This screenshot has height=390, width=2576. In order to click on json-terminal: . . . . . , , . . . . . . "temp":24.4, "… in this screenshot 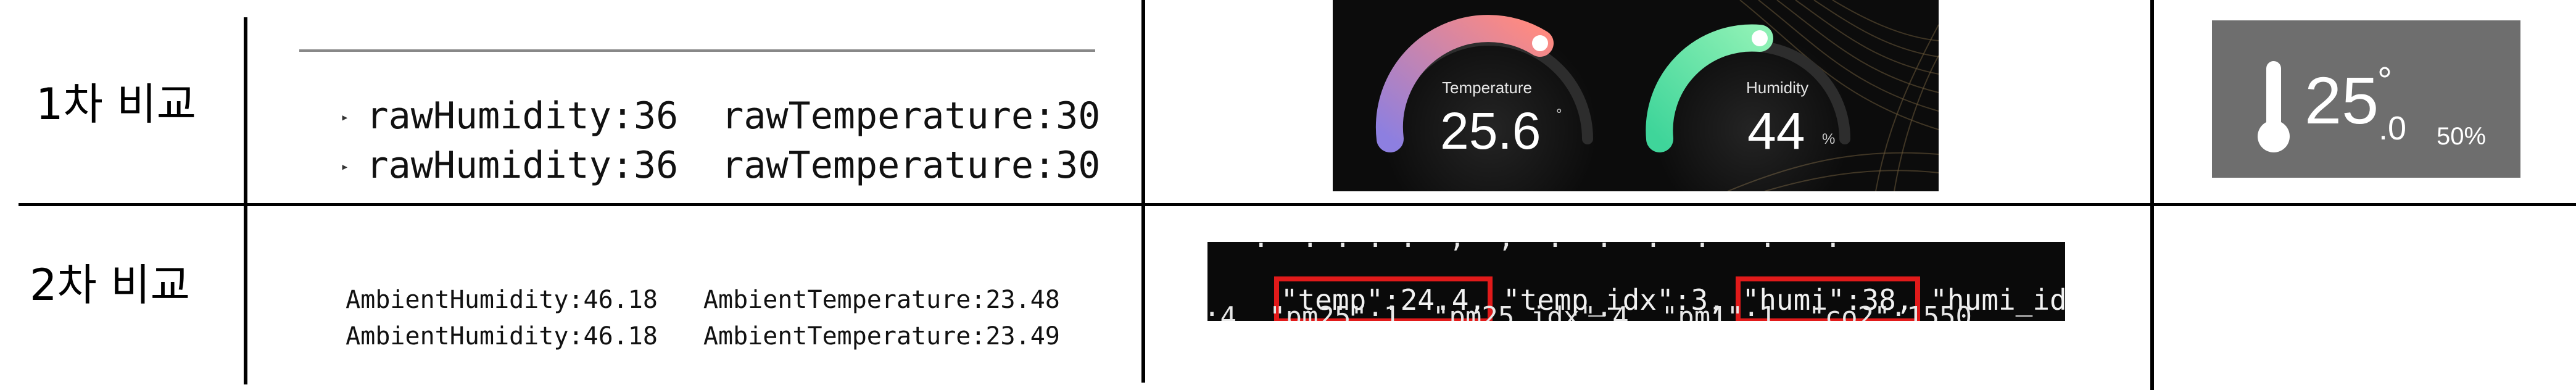, I will do `click(1636, 281)`.